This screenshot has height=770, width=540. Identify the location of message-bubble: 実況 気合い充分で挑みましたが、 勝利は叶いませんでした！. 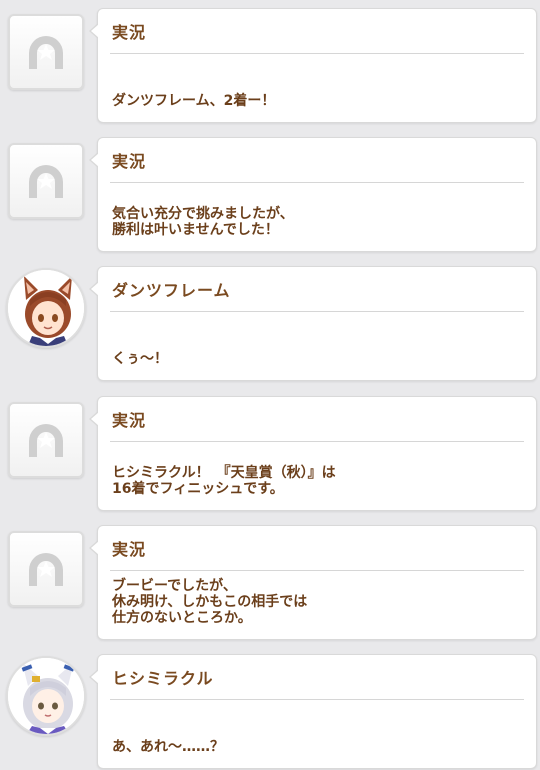
(313, 194).